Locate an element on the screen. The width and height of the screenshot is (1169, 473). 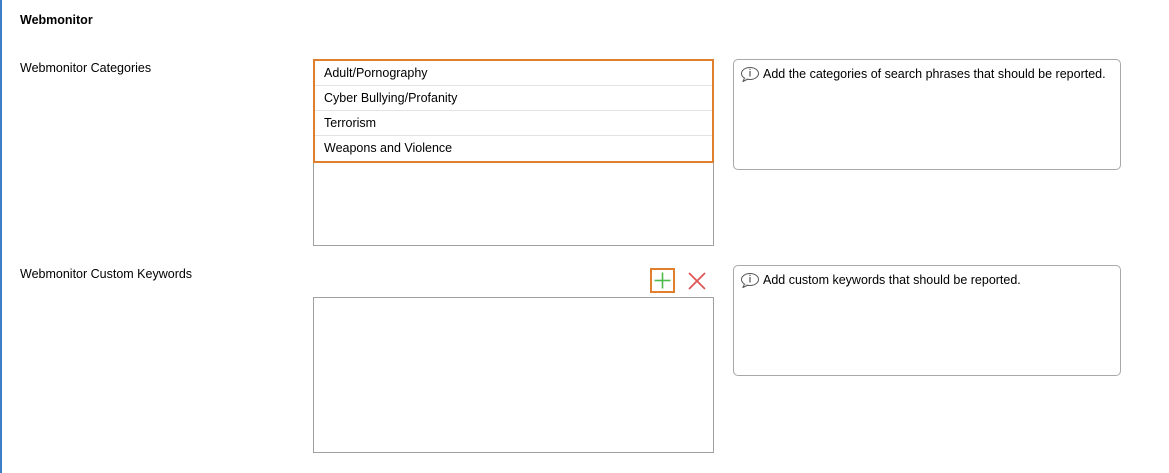
section-title: Webmonitor is located at coordinates (56, 20).